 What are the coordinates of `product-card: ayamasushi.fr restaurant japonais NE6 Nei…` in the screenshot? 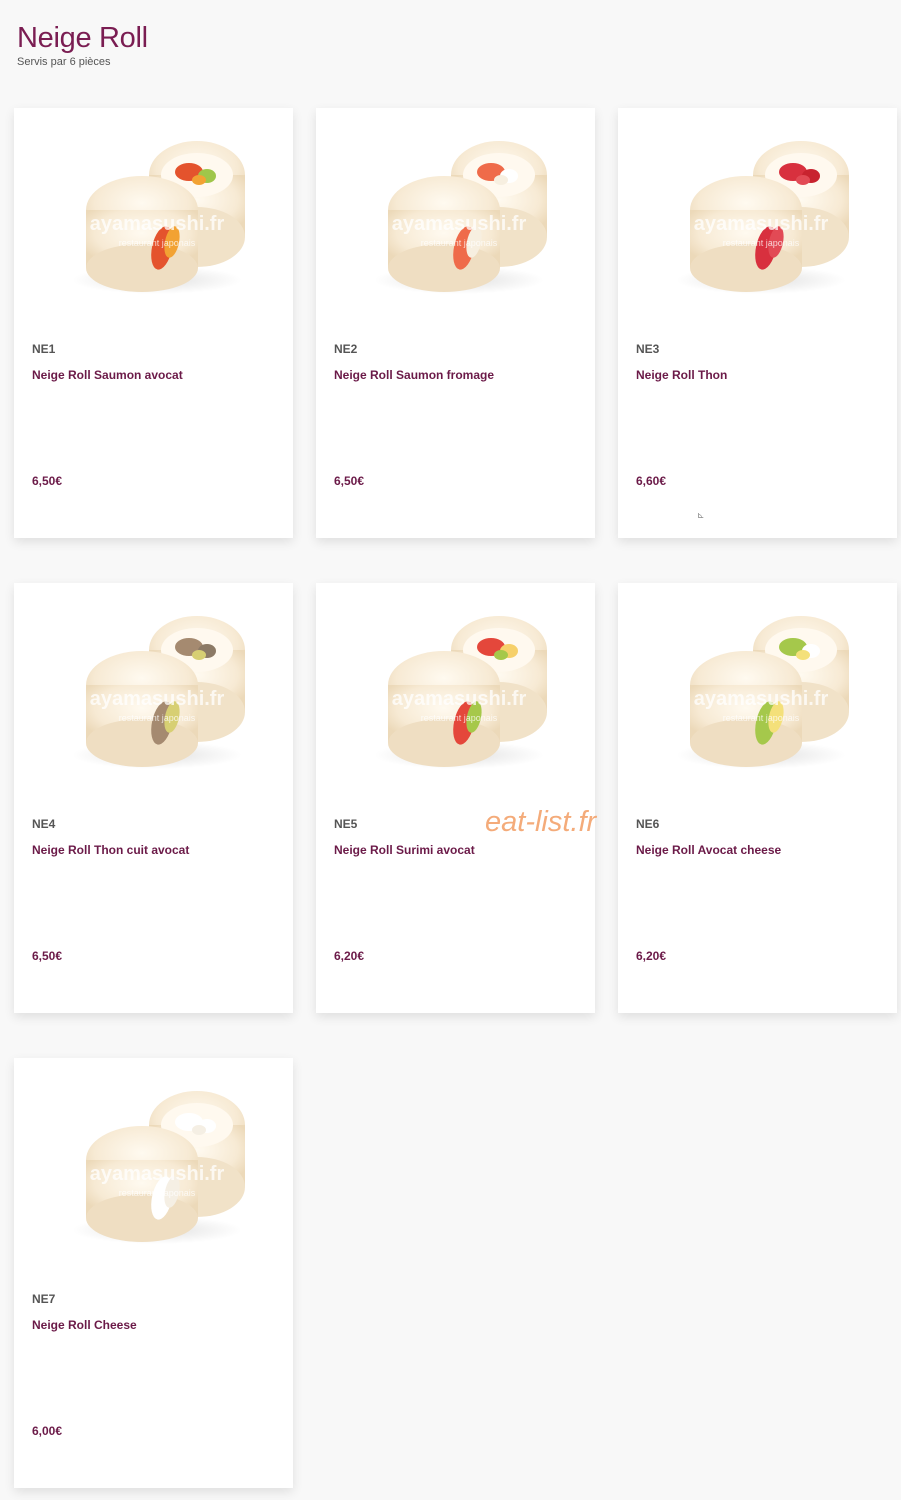 It's located at (757, 798).